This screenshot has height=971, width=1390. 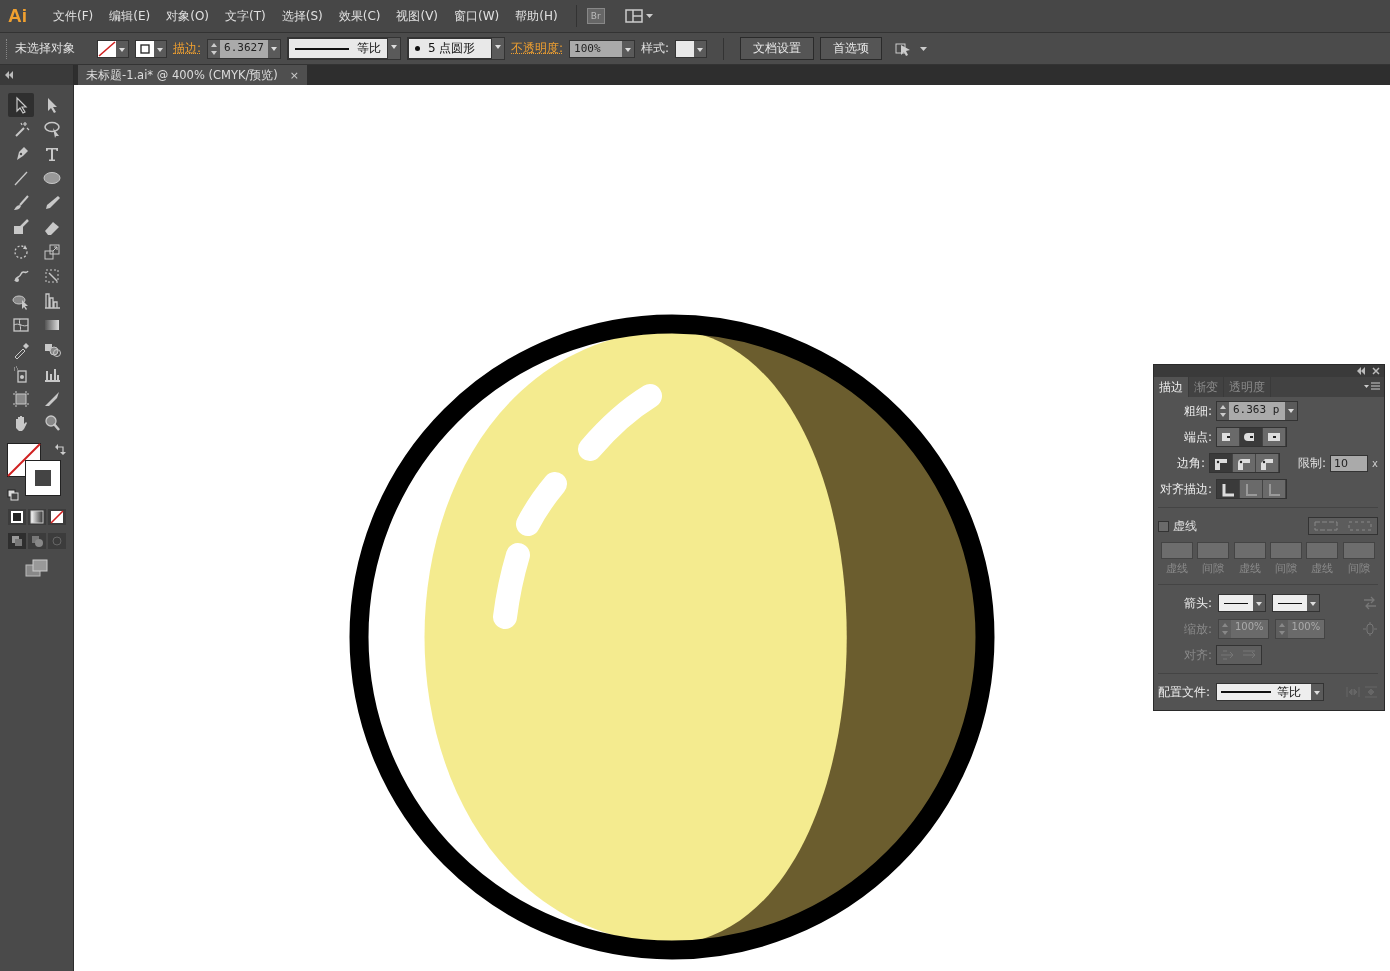 I want to click on brush-label: 5 点圆形, so click(x=452, y=48).